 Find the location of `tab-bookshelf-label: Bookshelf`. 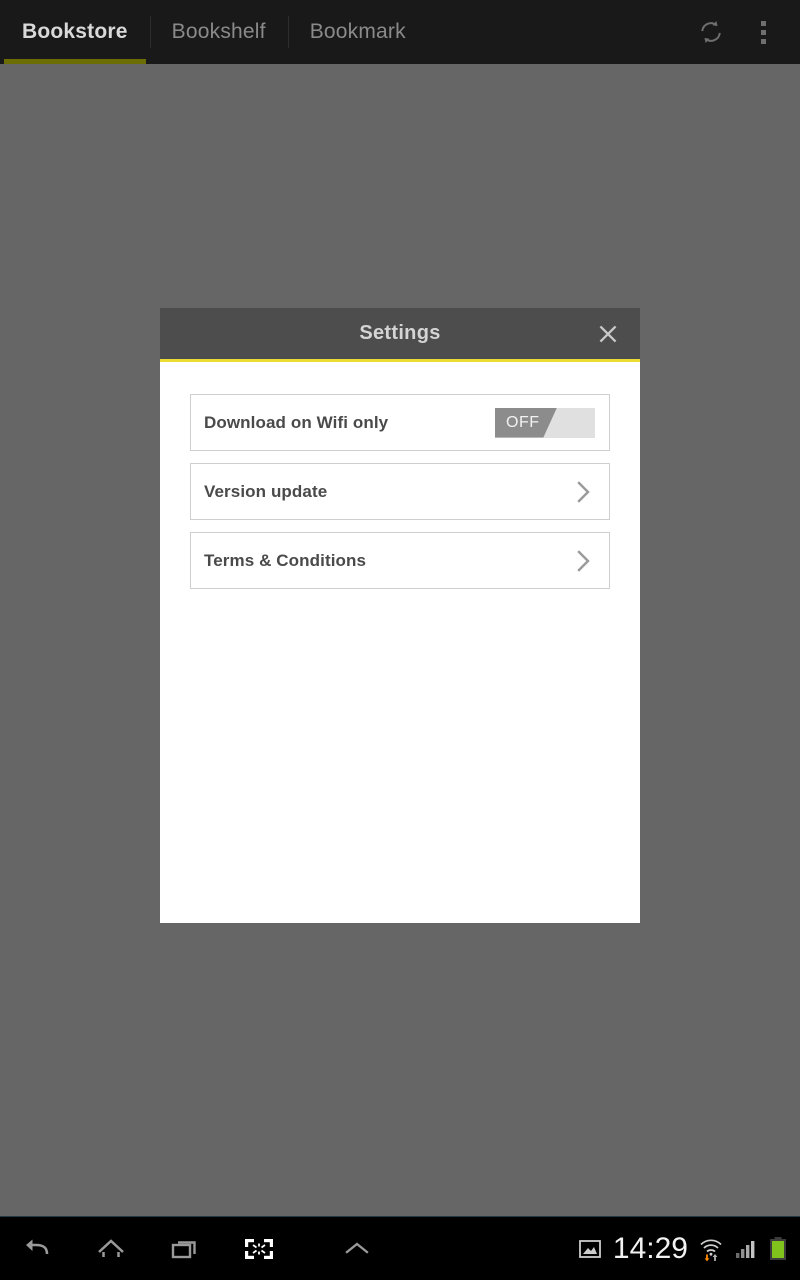

tab-bookshelf-label: Bookshelf is located at coordinates (218, 31).